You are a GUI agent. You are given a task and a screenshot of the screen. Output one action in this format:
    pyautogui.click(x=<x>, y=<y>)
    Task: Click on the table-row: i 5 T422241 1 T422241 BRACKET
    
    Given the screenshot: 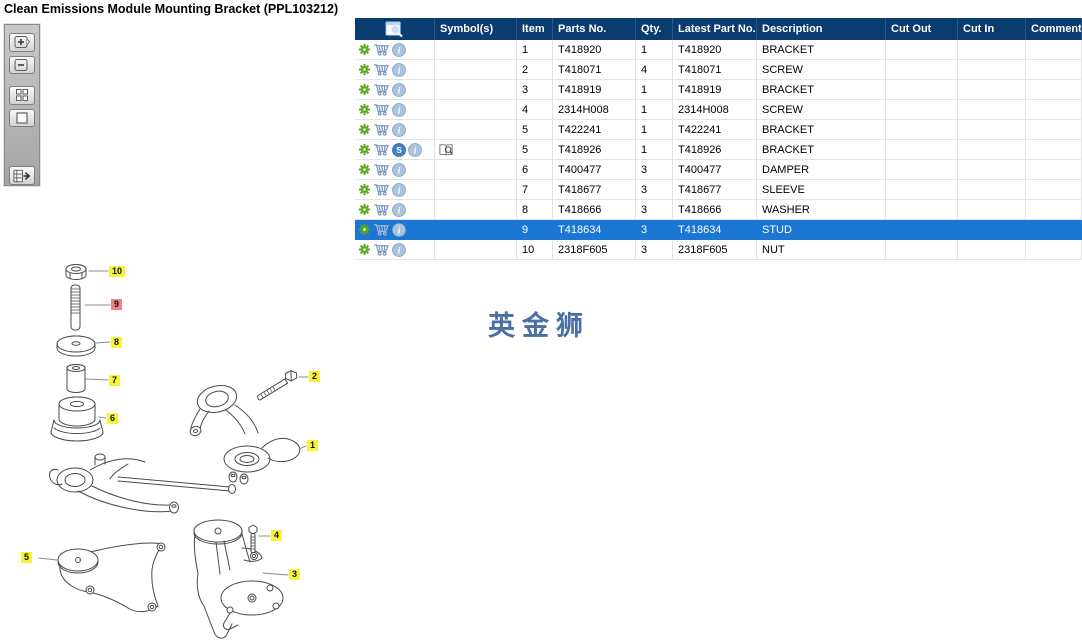 What is the action you would take?
    pyautogui.click(x=718, y=130)
    